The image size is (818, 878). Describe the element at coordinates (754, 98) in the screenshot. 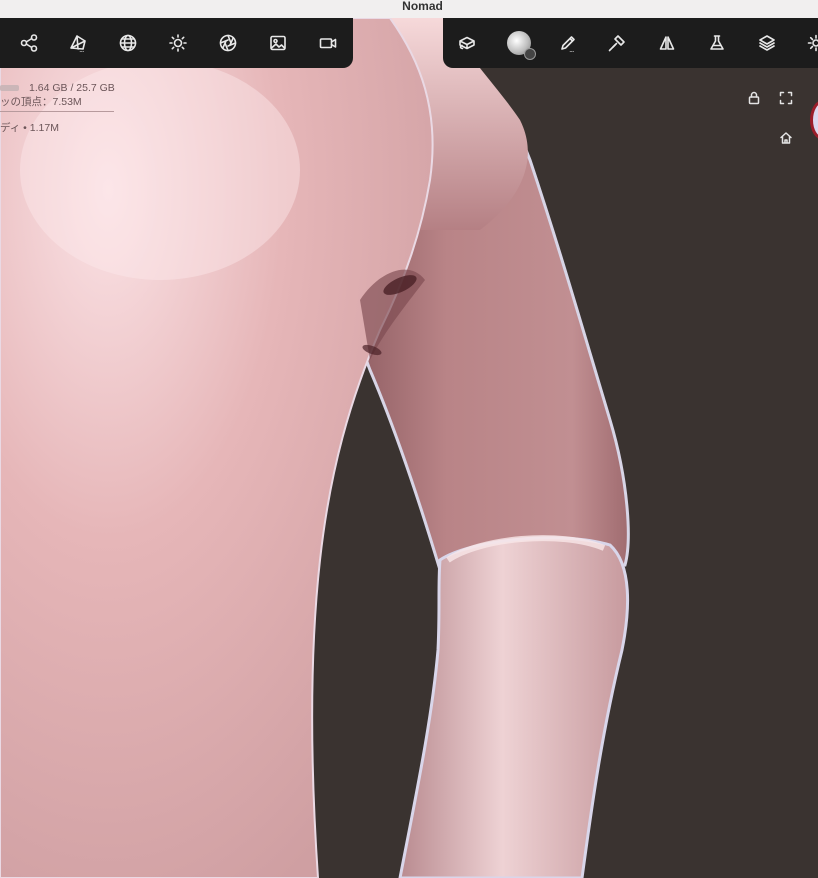

I see `lock-icon` at that location.